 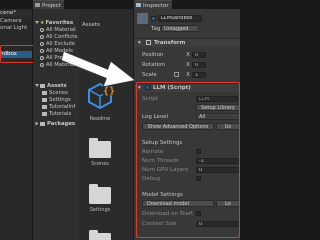 What do you see at coordinates (59, 37) in the screenshot?
I see `favorites-item: All Conflicte` at bounding box center [59, 37].